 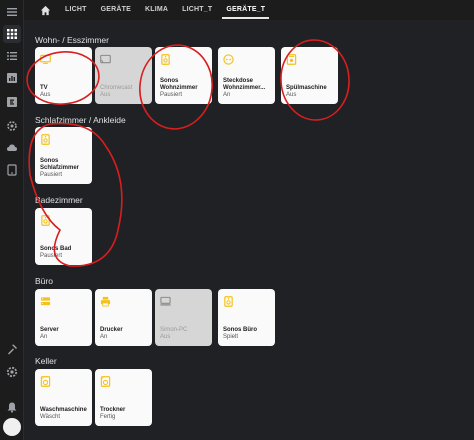 What do you see at coordinates (231, 337) in the screenshot?
I see `entity-state: Spielt` at bounding box center [231, 337].